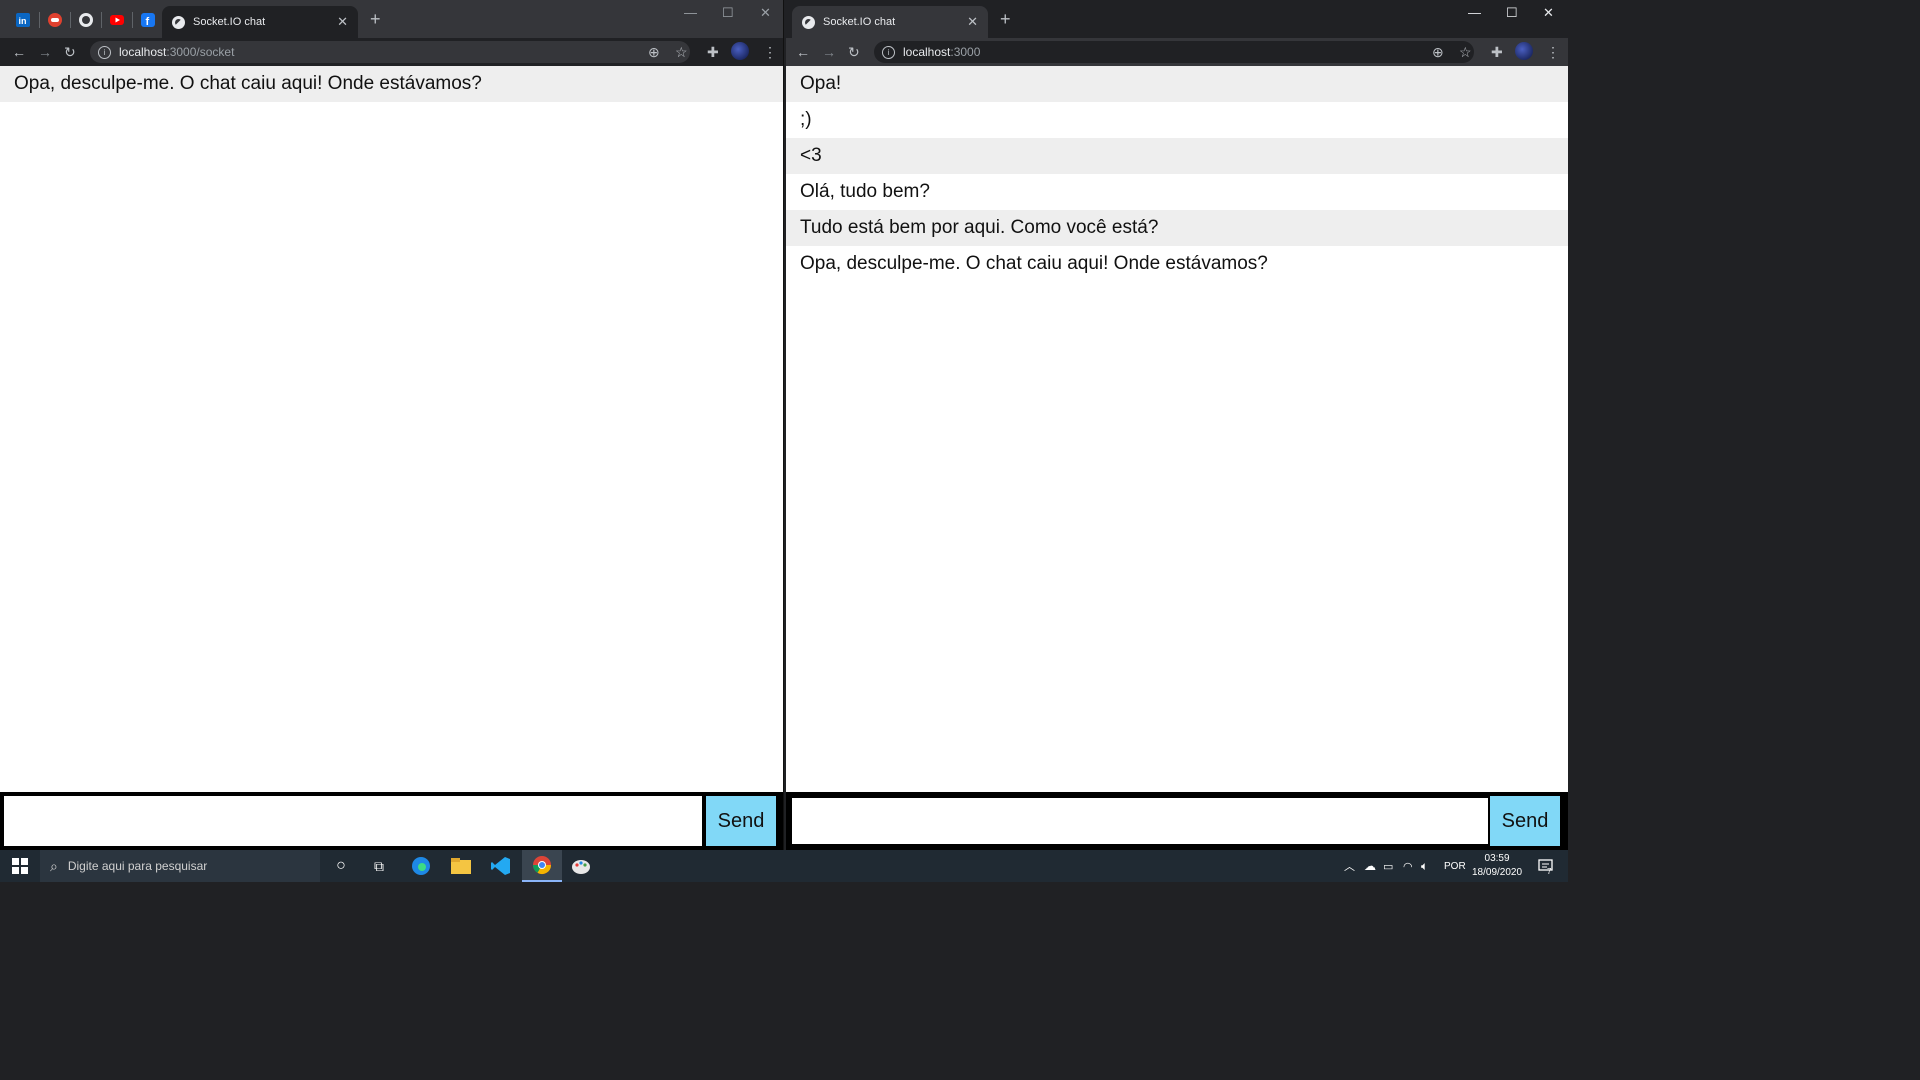 The width and height of the screenshot is (1920, 1080). I want to click on battery-icon: ▭, so click(1388, 866).